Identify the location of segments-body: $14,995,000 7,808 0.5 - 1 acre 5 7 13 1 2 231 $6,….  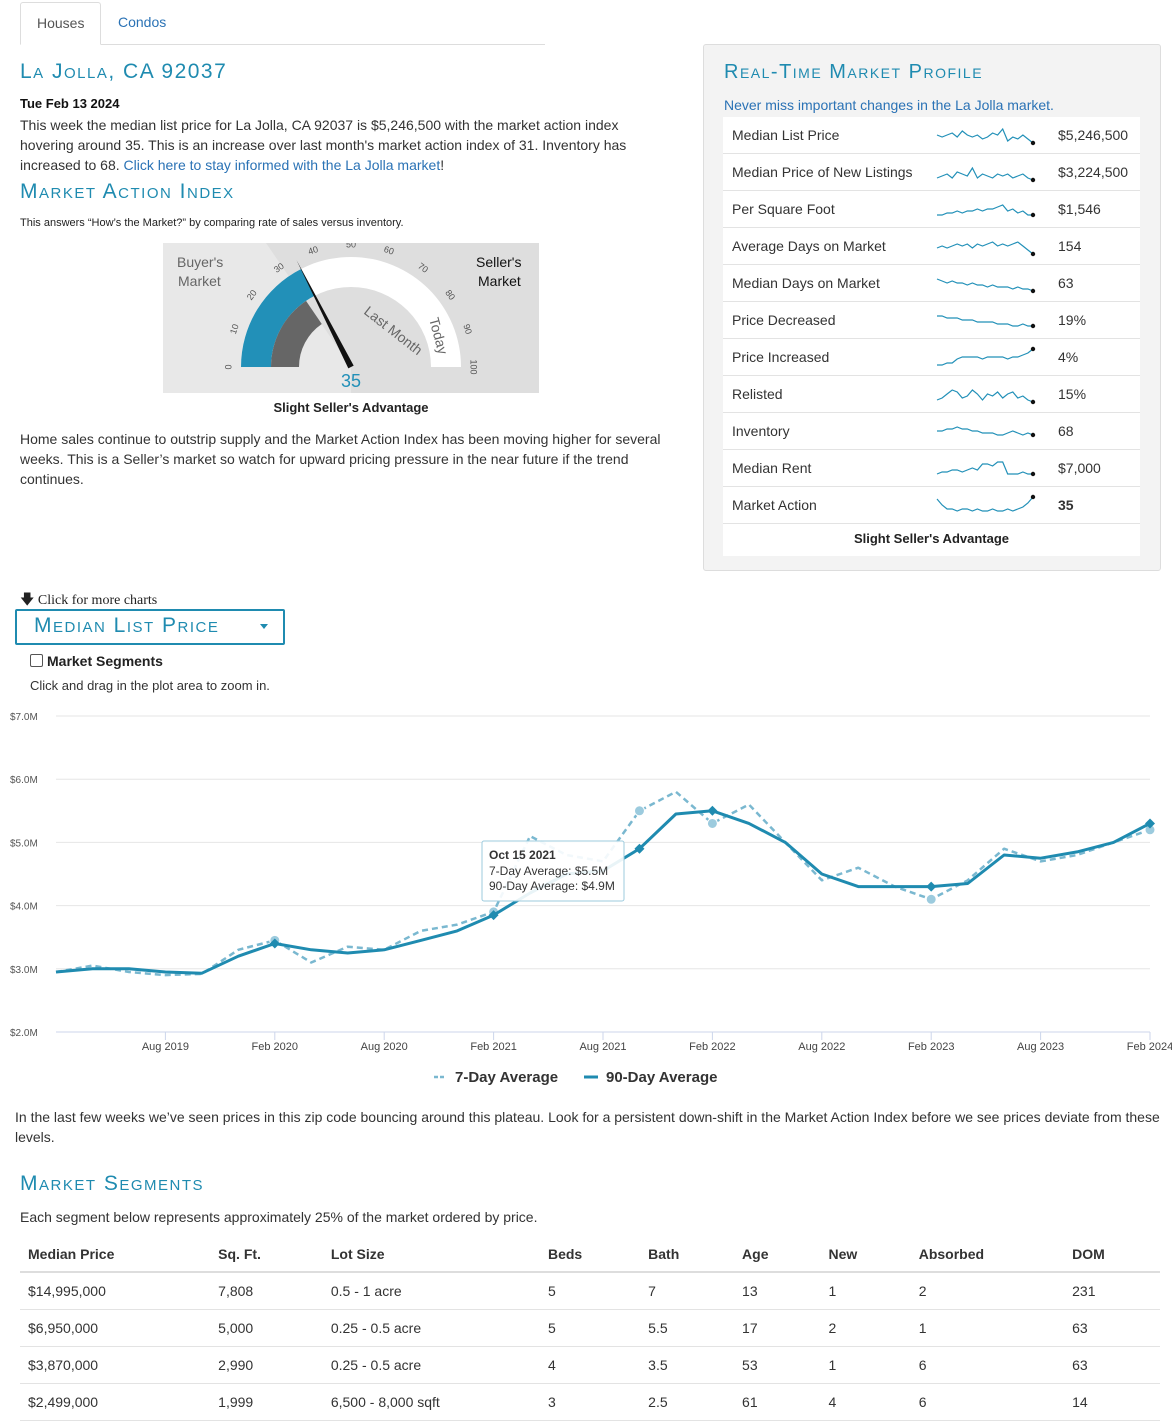
(590, 1346).